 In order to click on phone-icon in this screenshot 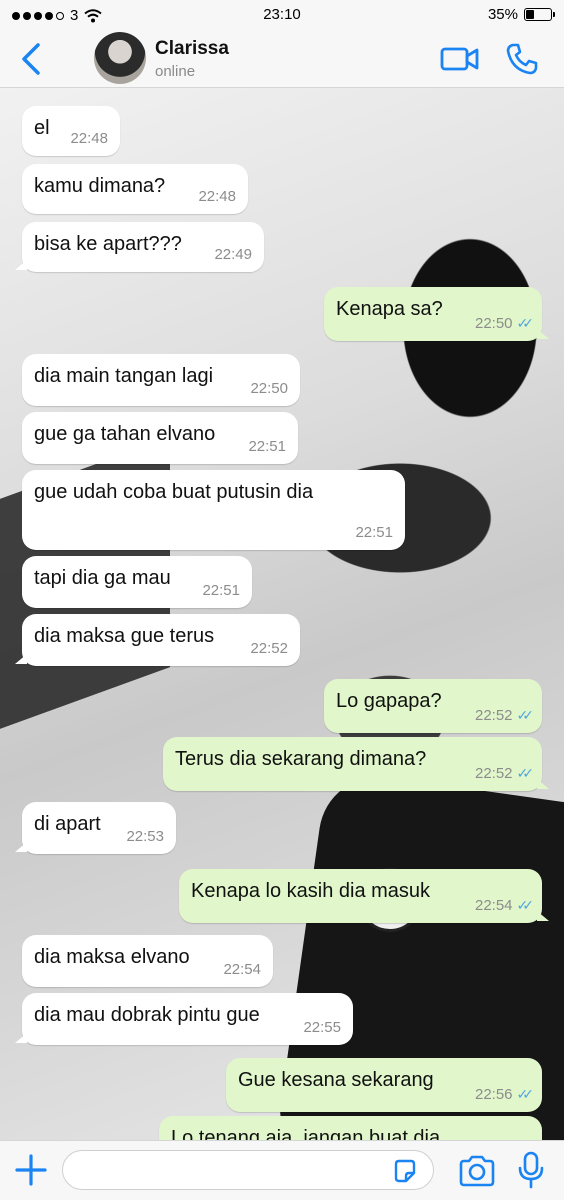, I will do `click(522, 59)`.